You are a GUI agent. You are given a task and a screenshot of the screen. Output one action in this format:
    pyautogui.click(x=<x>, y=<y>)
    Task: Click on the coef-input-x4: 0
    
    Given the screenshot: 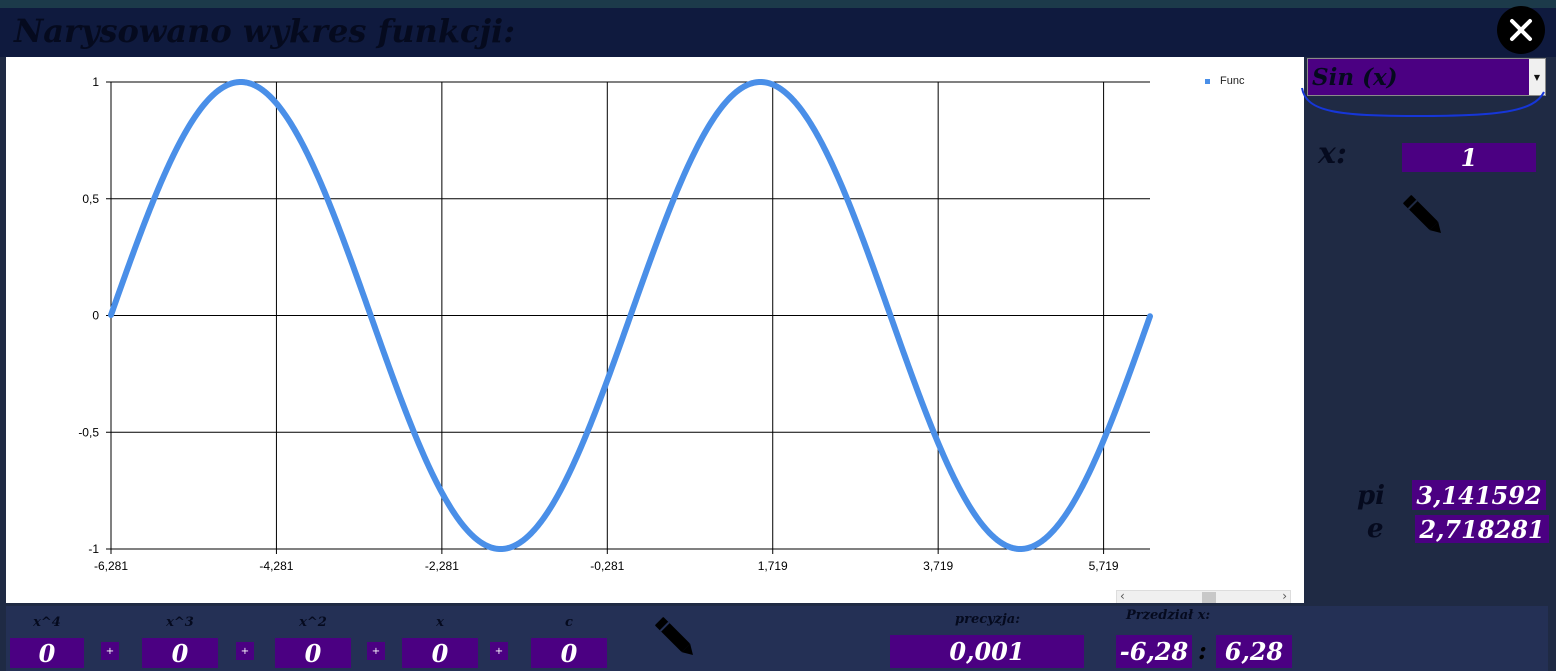 What is the action you would take?
    pyautogui.click(x=47, y=653)
    